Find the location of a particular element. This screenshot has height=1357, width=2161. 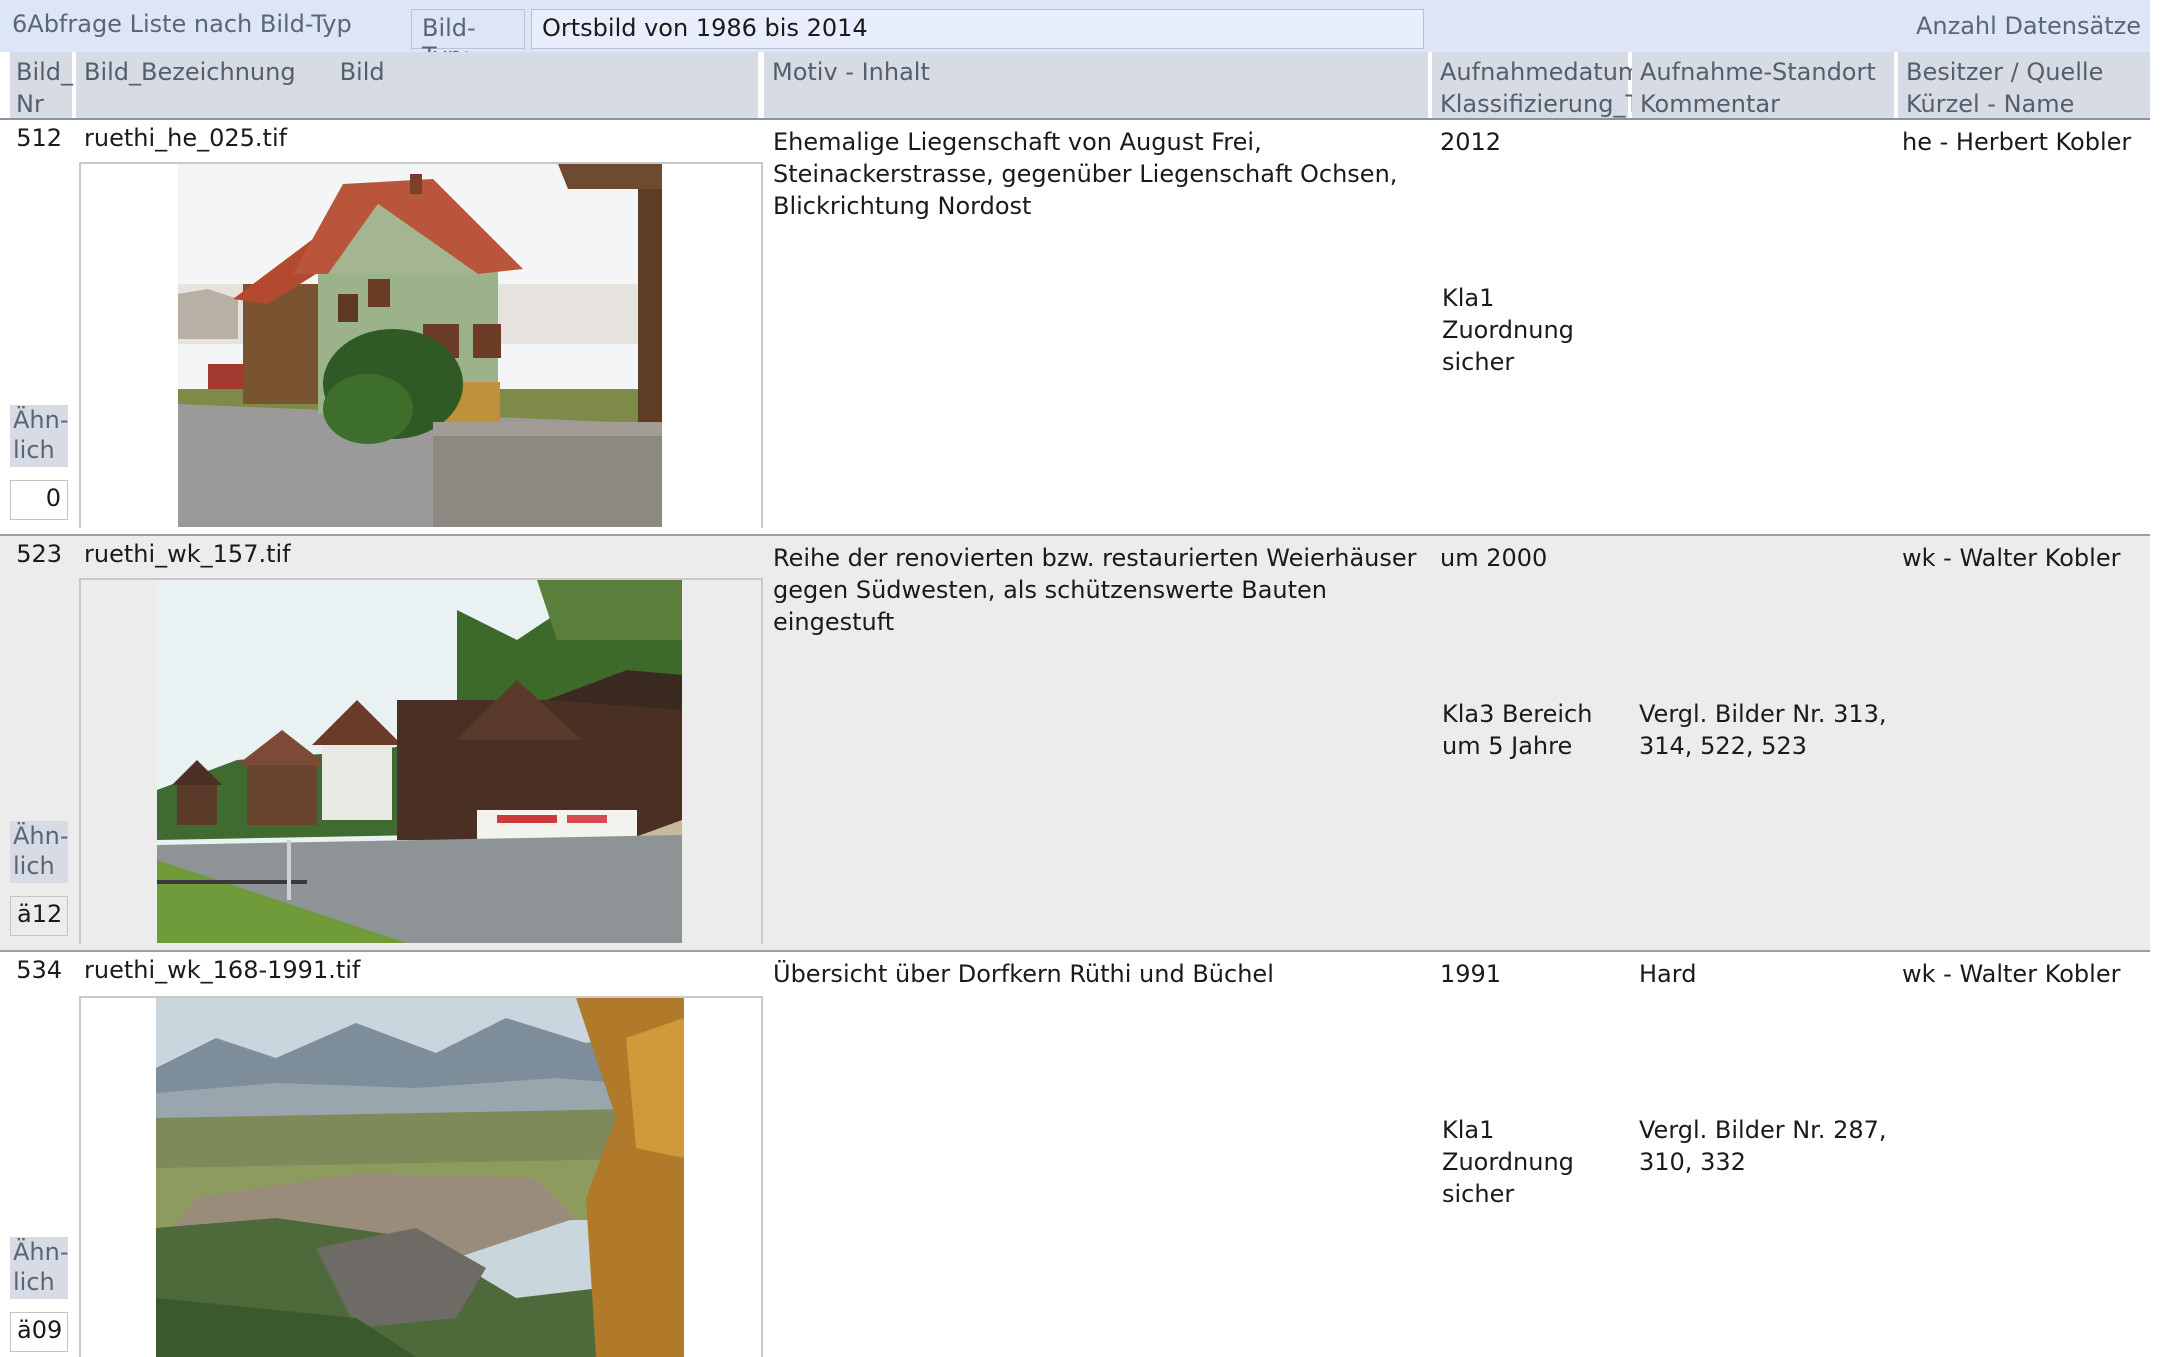

header-bezeichnung-bild: Bild_Bezeichnung Bild is located at coordinates (417, 85).